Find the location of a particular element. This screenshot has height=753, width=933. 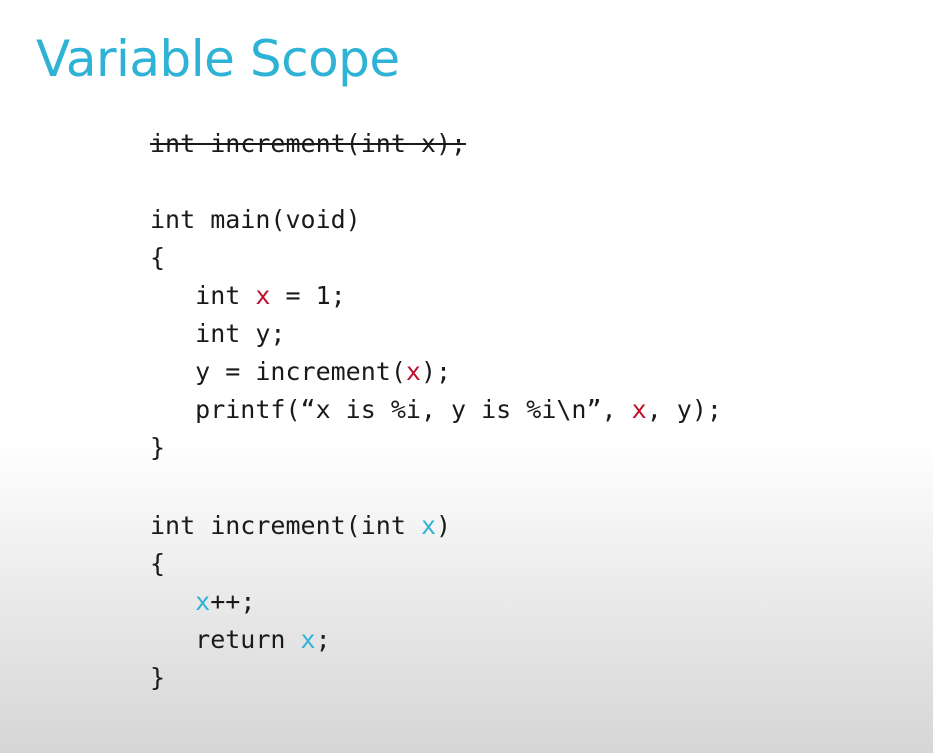

code-line-main-signature: int main(void) is located at coordinates (255, 219).